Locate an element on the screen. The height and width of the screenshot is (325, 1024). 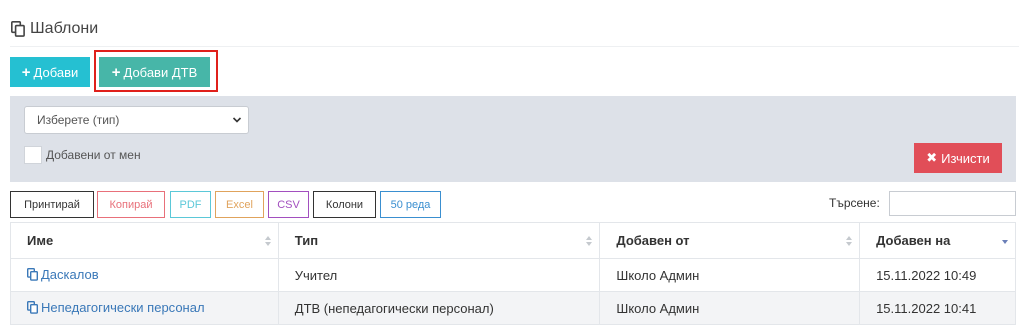
clear-button: ✖ Изчисти is located at coordinates (958, 158).